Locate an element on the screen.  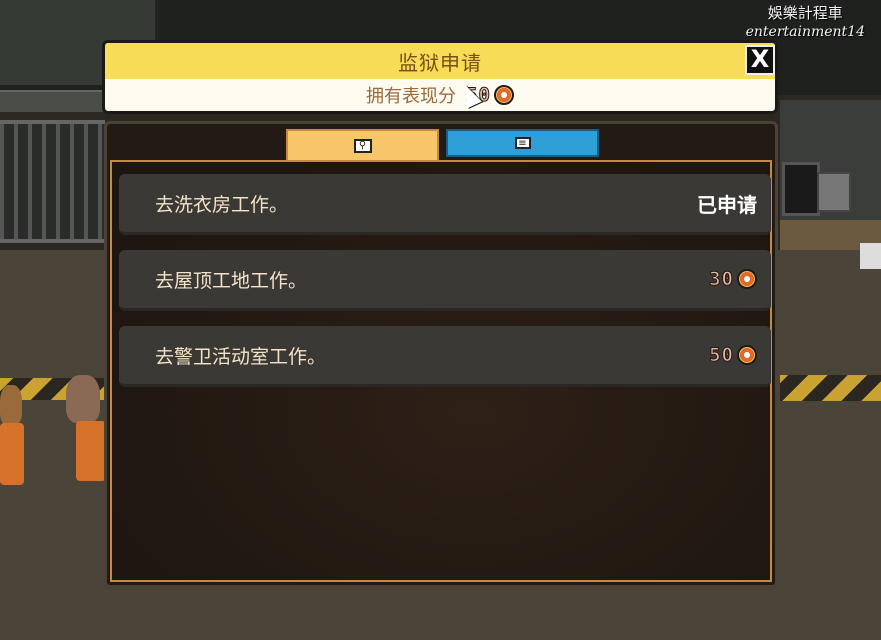
job-cost: 50 is located at coordinates (733, 355).